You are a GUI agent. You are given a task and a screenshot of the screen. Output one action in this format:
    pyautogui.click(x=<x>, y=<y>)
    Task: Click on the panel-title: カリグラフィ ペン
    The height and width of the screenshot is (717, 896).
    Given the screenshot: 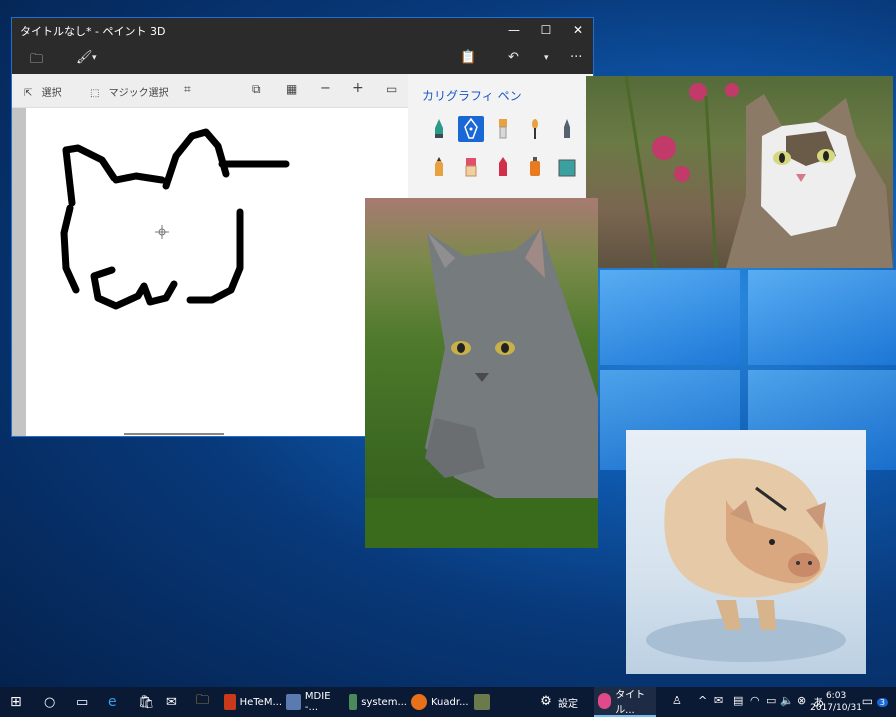 What is the action you would take?
    pyautogui.click(x=472, y=96)
    